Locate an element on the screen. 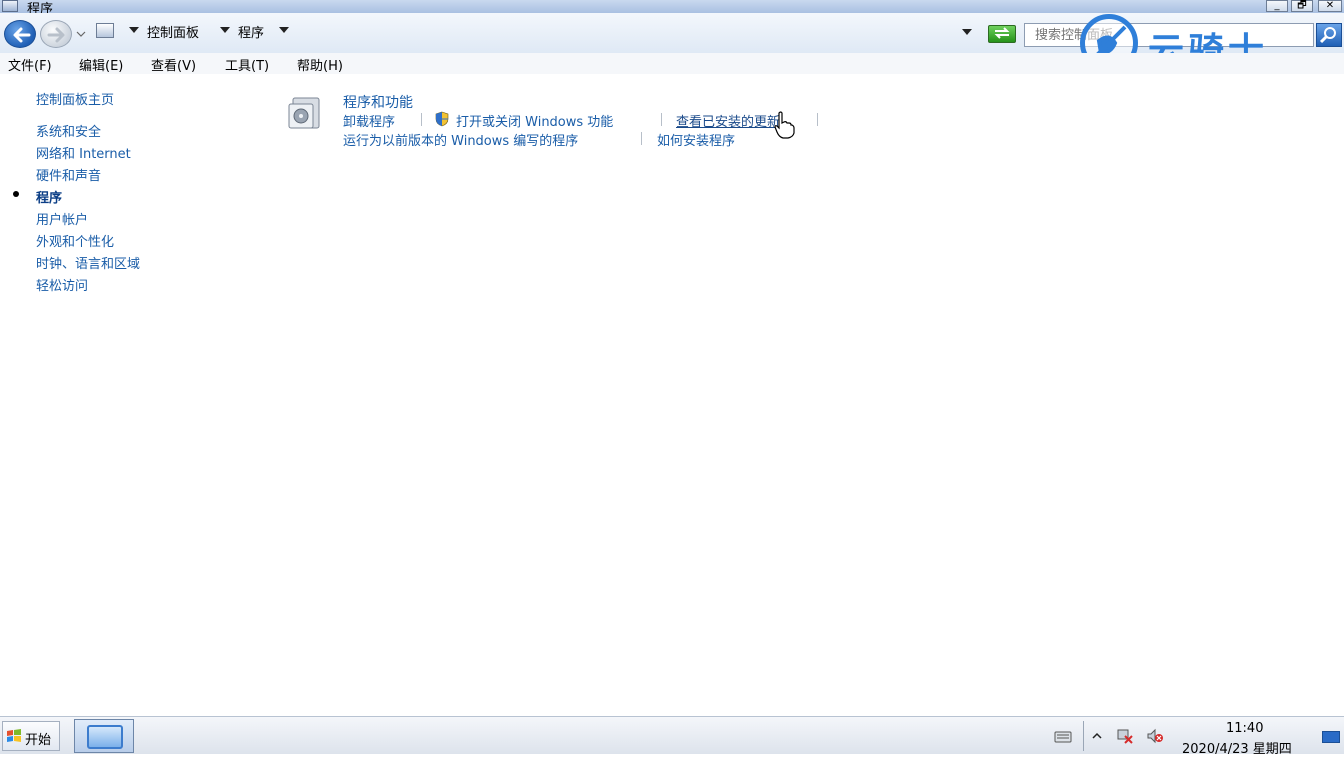  sidebar-item-appearance: 外观和个性化 is located at coordinates (75, 240).